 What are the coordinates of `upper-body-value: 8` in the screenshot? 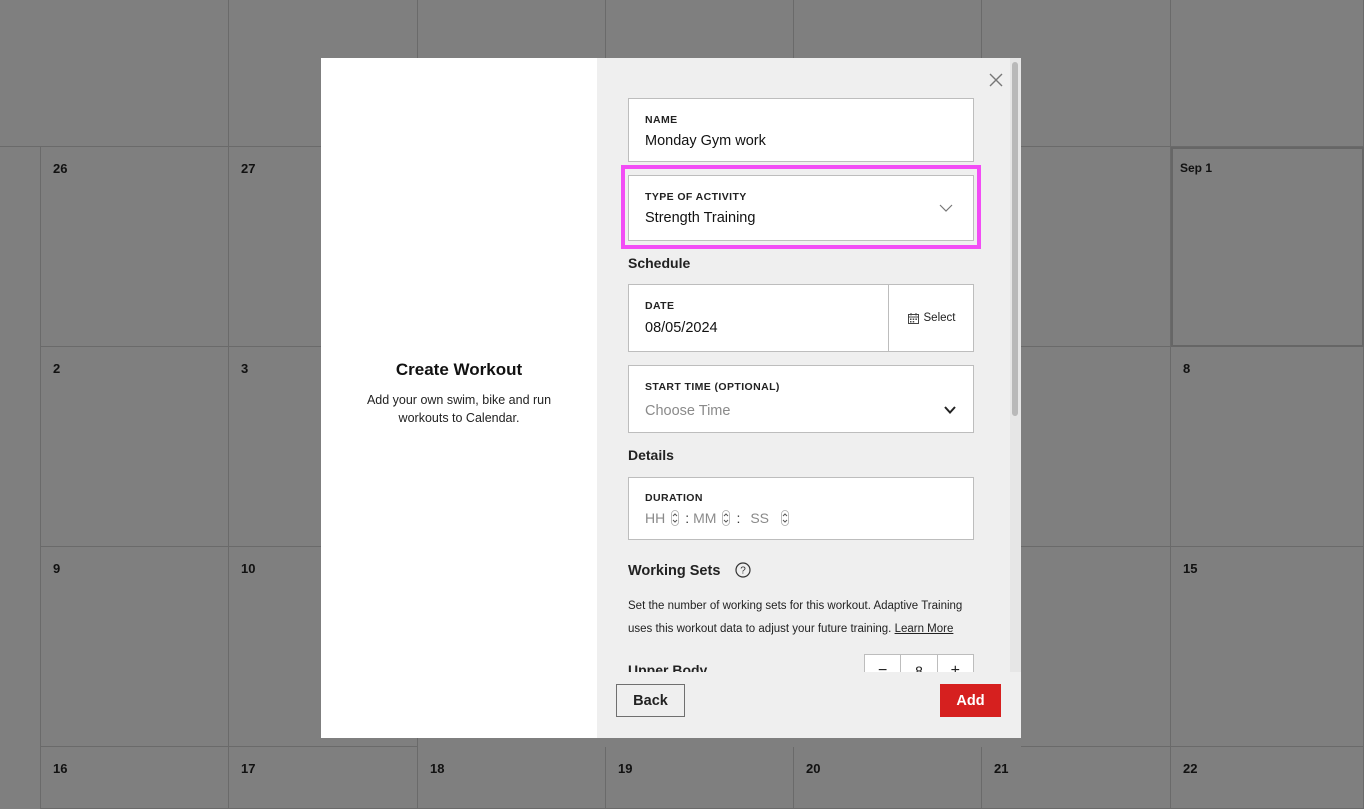 It's located at (919, 663).